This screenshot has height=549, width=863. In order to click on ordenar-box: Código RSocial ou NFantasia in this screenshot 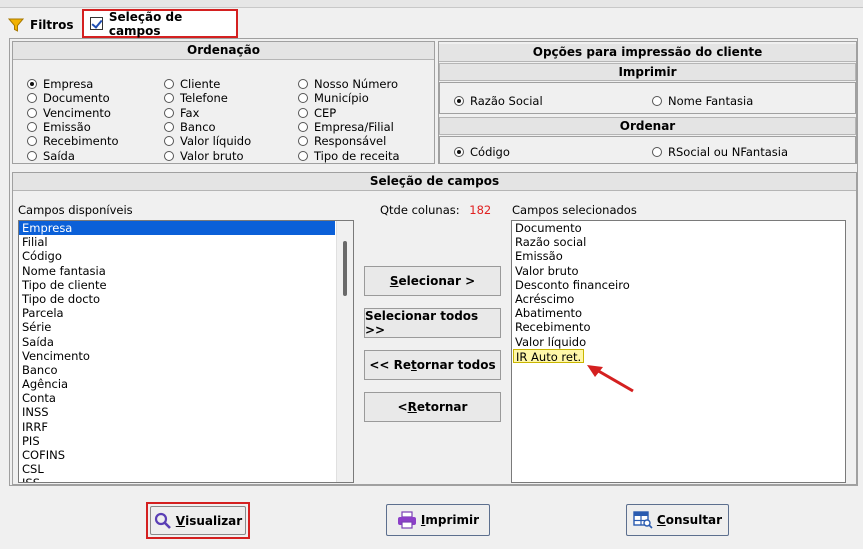, I will do `click(647, 150)`.